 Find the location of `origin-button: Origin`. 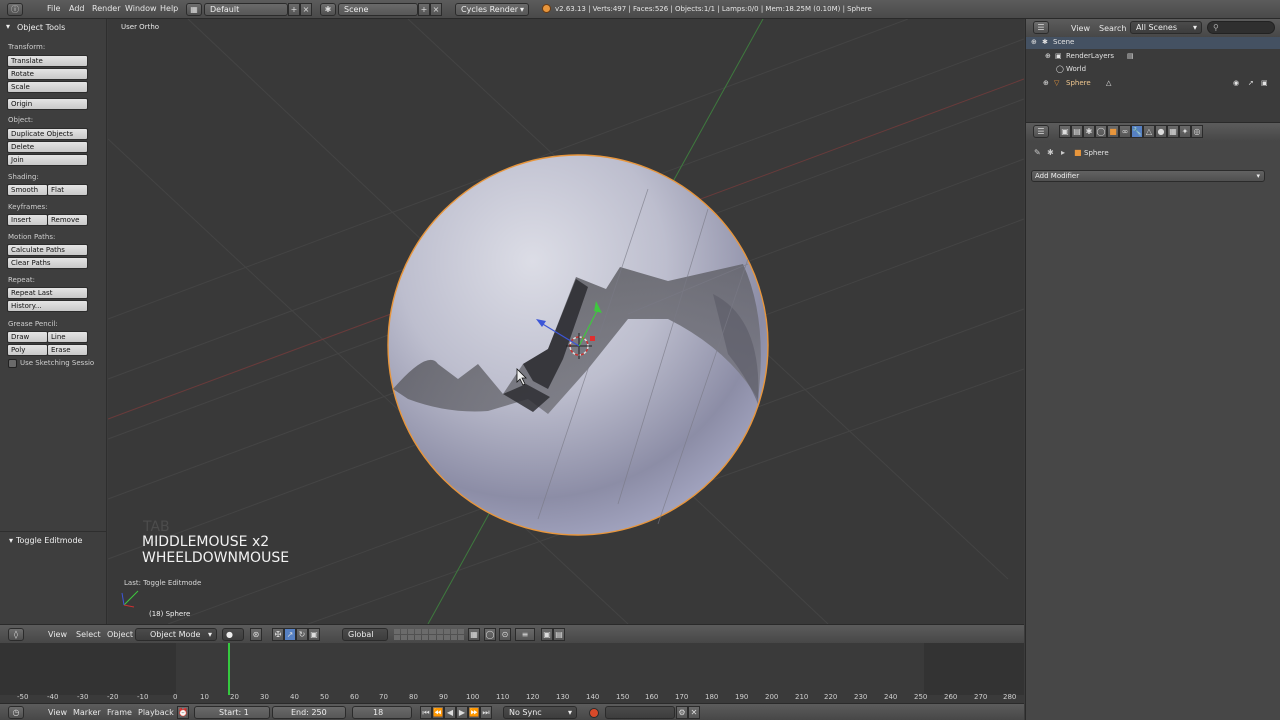

origin-button: Origin is located at coordinates (47, 104).